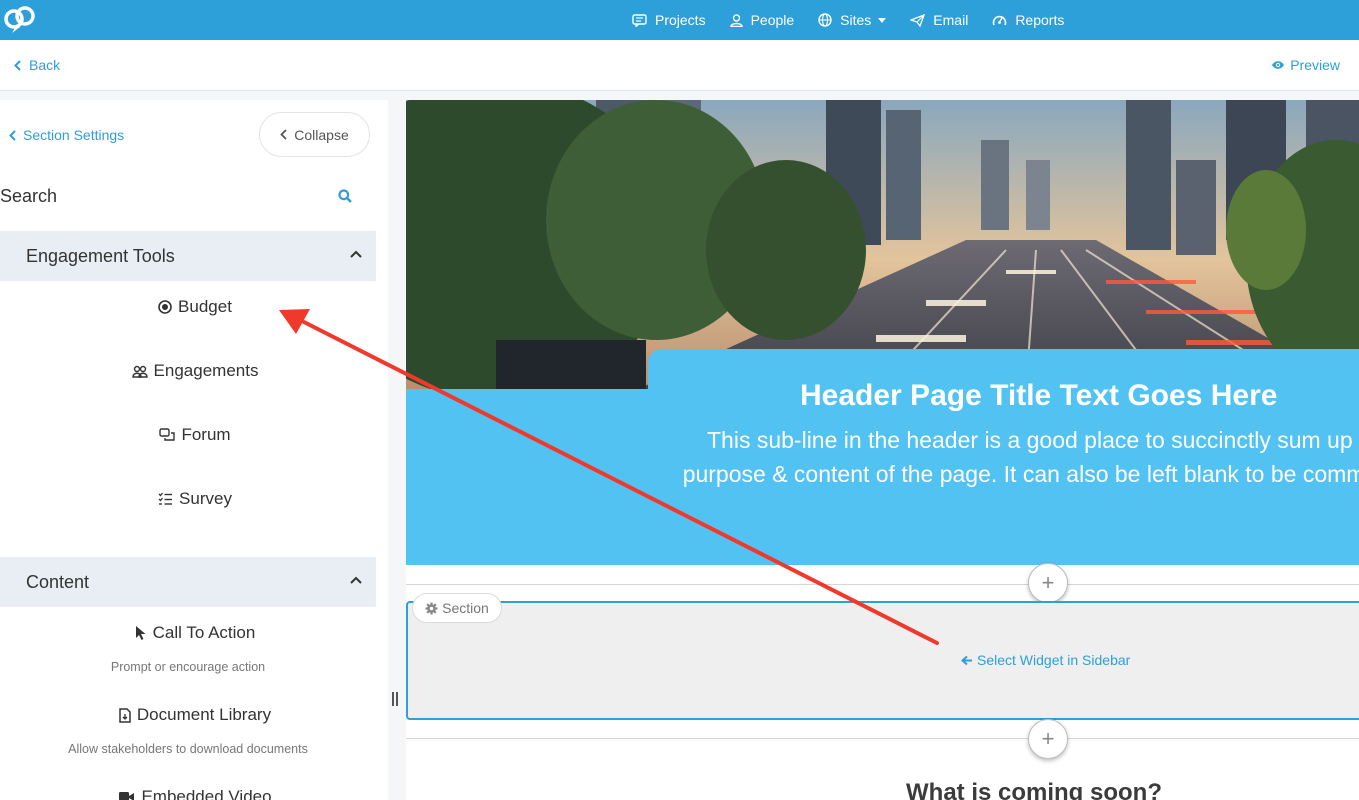 This screenshot has height=800, width=1359. I want to click on section-heading: What is coming soon?, so click(1034, 789).